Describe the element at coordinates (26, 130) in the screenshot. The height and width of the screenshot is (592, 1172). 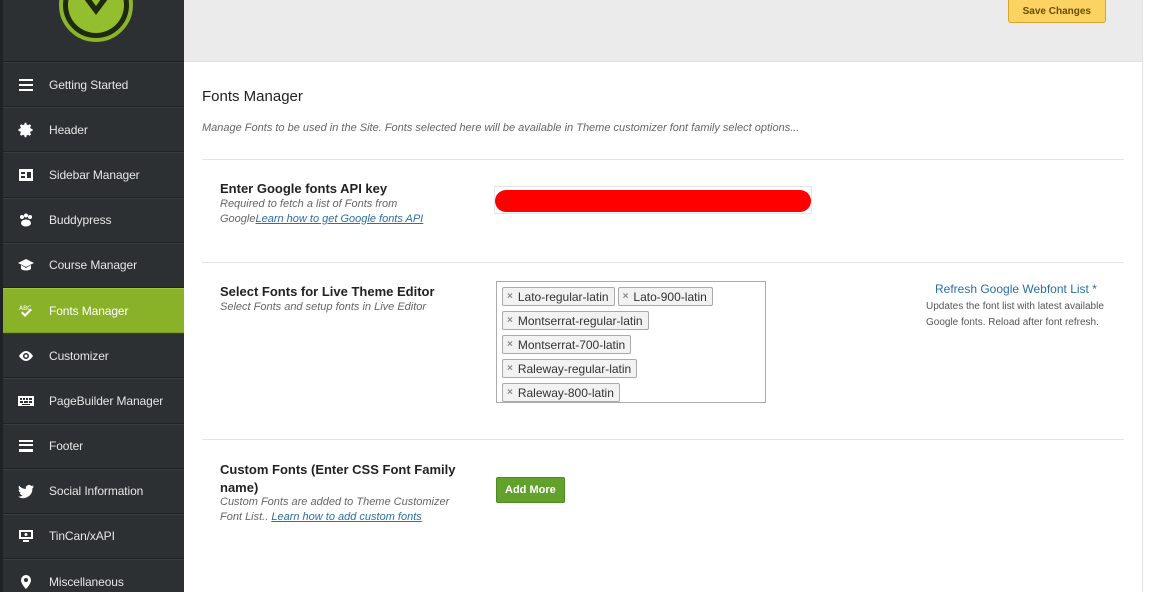
I see `gear-icon` at that location.